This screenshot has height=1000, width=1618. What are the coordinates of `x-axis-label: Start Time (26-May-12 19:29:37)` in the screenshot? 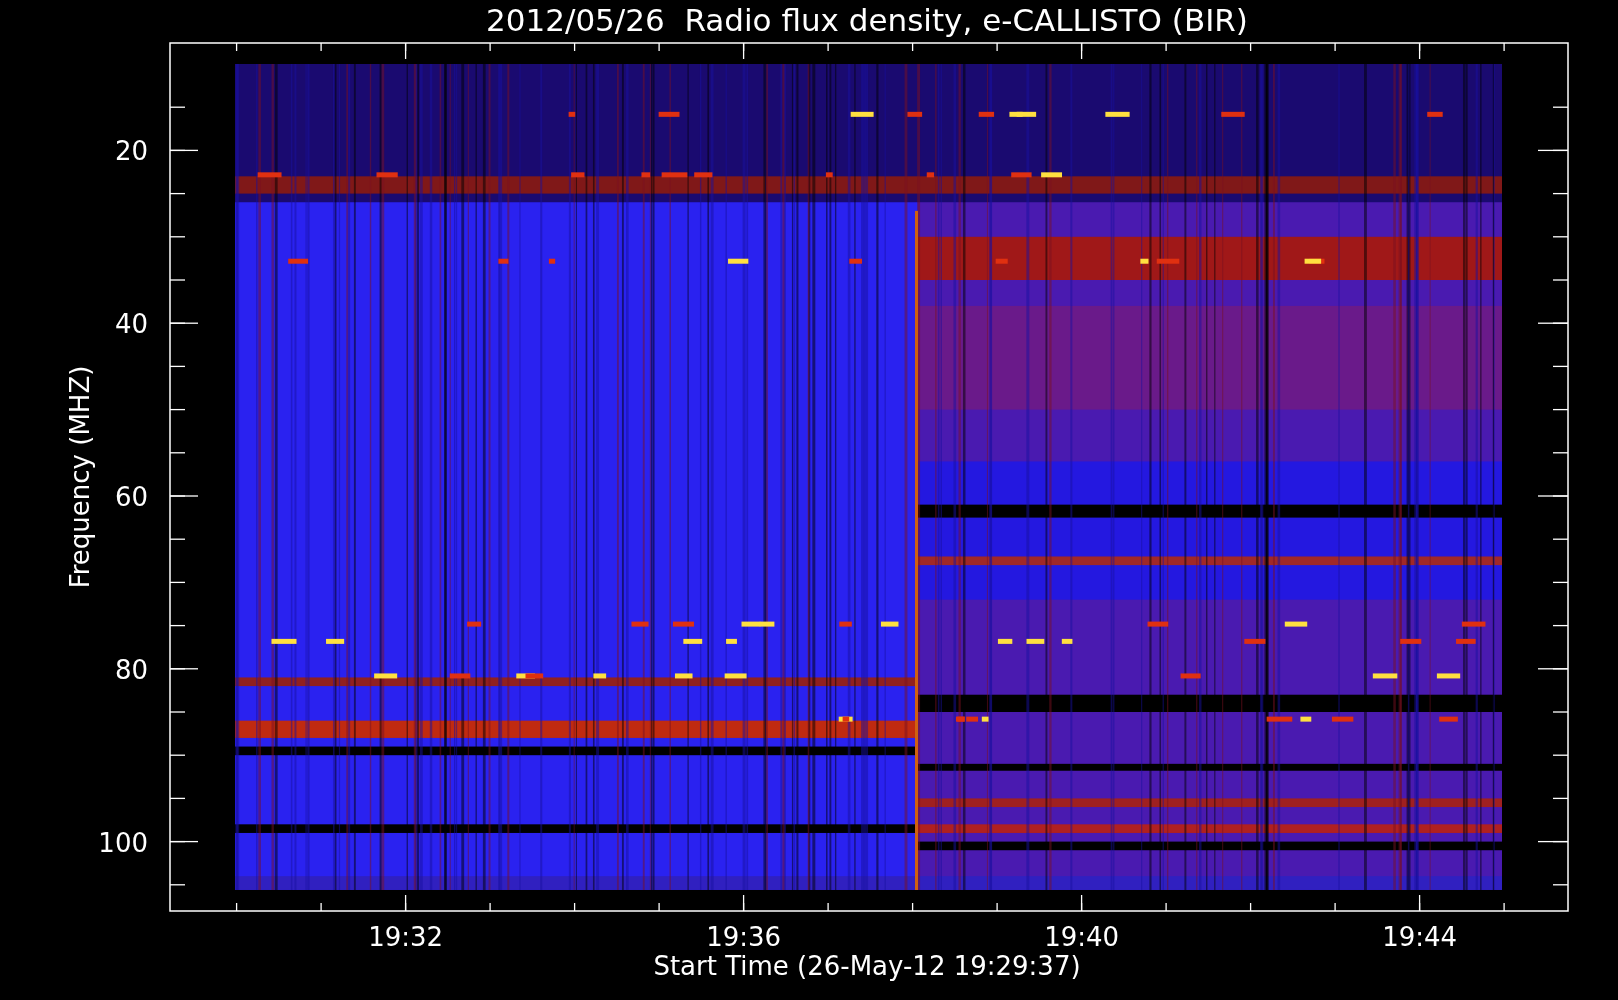 It's located at (867, 966).